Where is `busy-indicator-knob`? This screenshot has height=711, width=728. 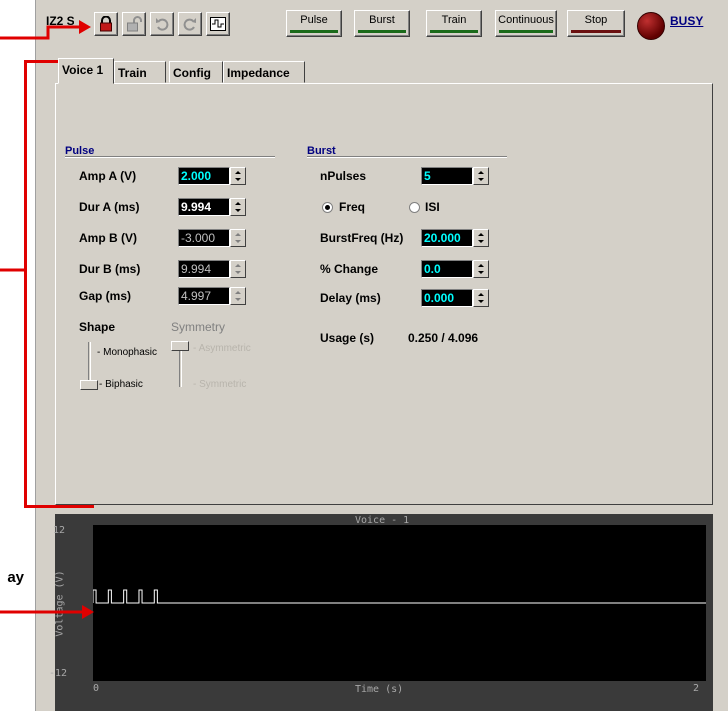 busy-indicator-knob is located at coordinates (651, 26).